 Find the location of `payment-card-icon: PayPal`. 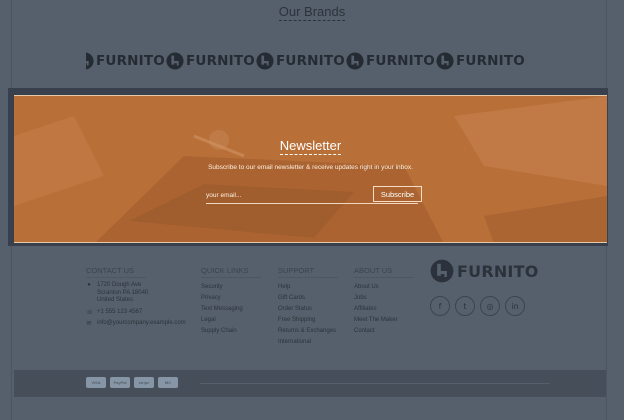

payment-card-icon: PayPal is located at coordinates (120, 382).